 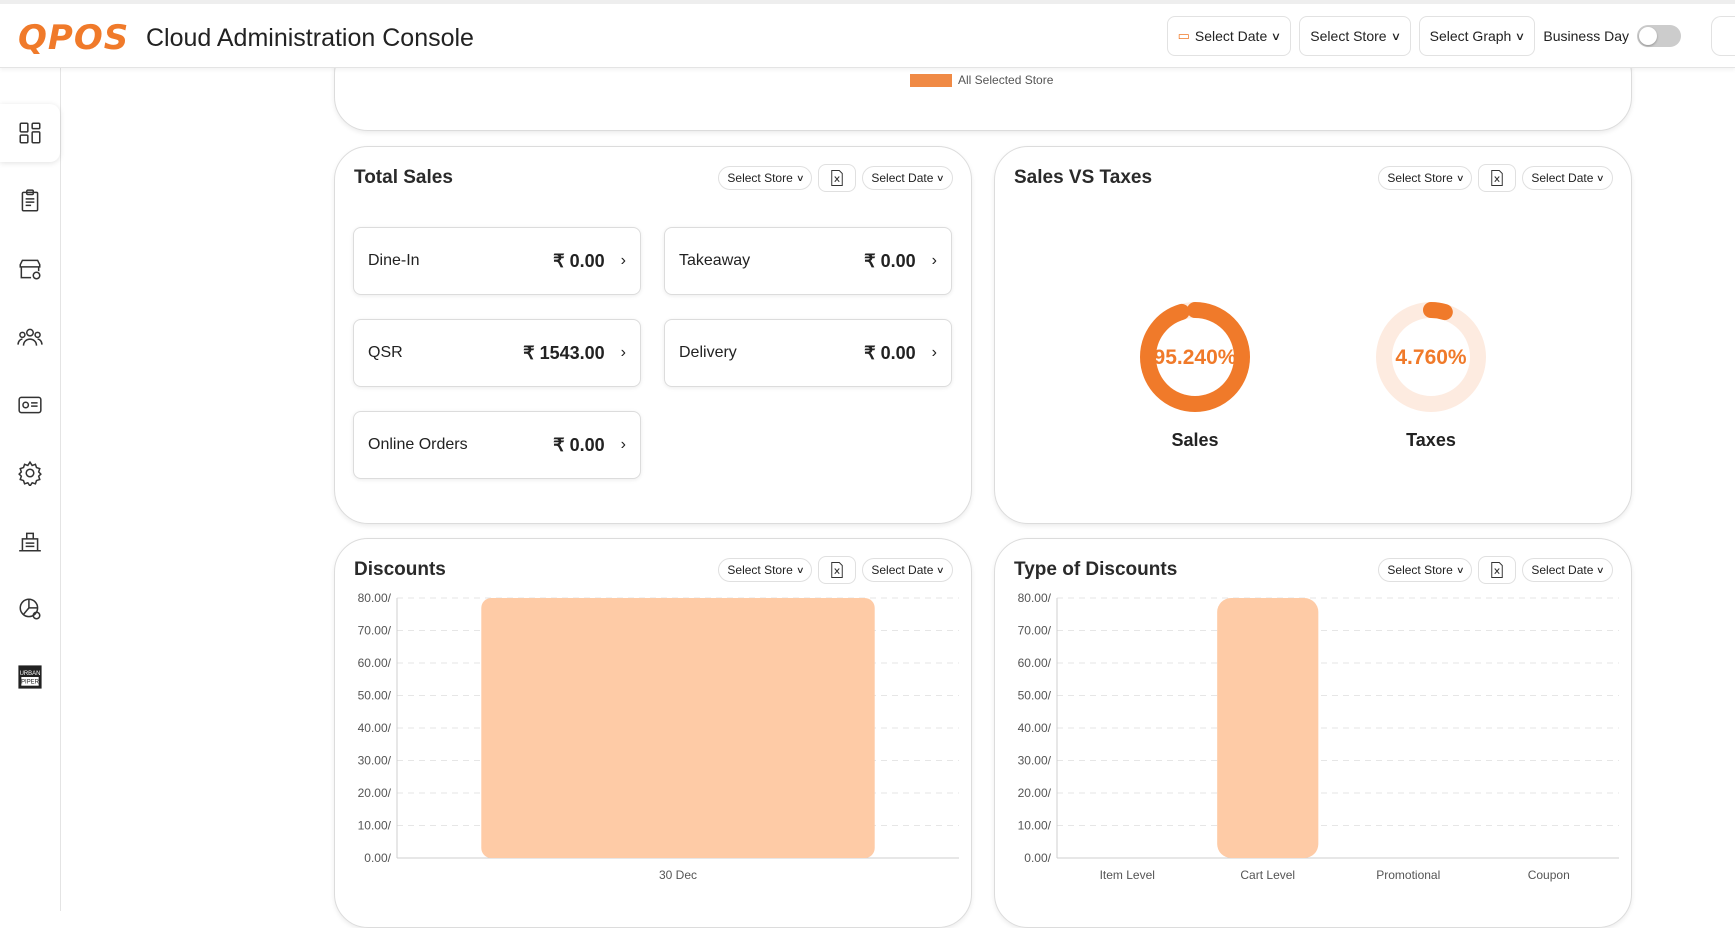 I want to click on urban-piper-icon: URBAN PIPER, so click(x=30, y=677).